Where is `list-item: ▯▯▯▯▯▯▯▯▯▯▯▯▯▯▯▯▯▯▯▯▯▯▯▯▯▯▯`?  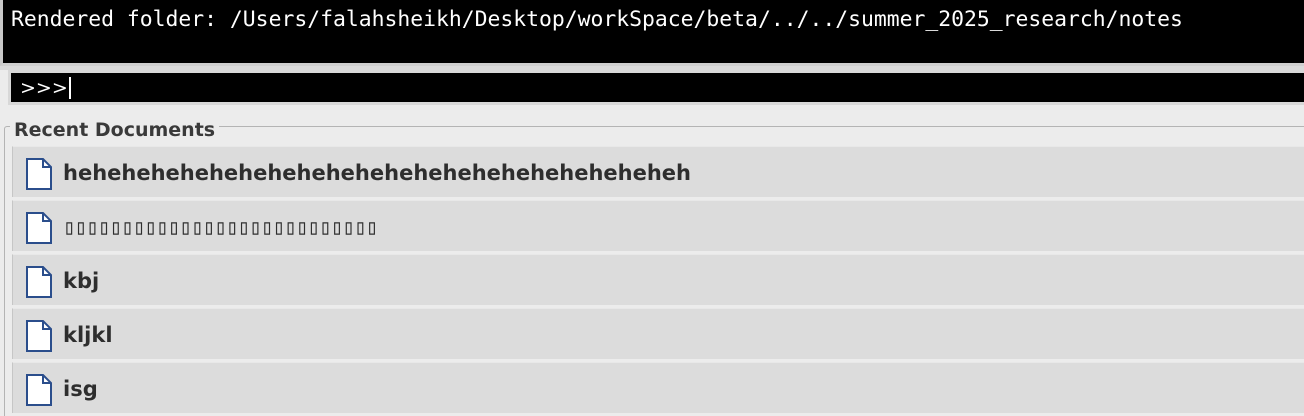 list-item: ▯▯▯▯▯▯▯▯▯▯▯▯▯▯▯▯▯▯▯▯▯▯▯▯▯▯▯ is located at coordinates (658, 225).